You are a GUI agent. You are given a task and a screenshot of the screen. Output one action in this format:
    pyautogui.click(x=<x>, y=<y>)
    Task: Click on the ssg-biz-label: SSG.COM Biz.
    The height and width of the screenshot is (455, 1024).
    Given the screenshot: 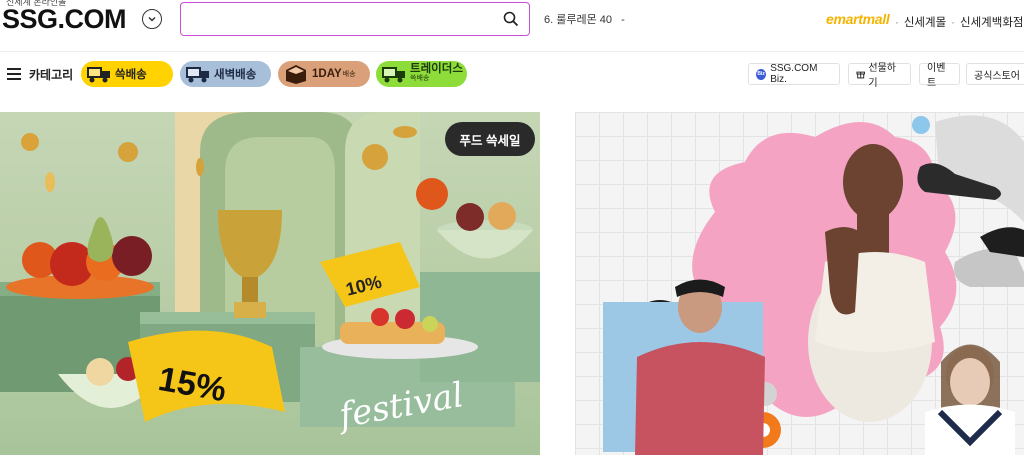 What is the action you would take?
    pyautogui.click(x=794, y=74)
    